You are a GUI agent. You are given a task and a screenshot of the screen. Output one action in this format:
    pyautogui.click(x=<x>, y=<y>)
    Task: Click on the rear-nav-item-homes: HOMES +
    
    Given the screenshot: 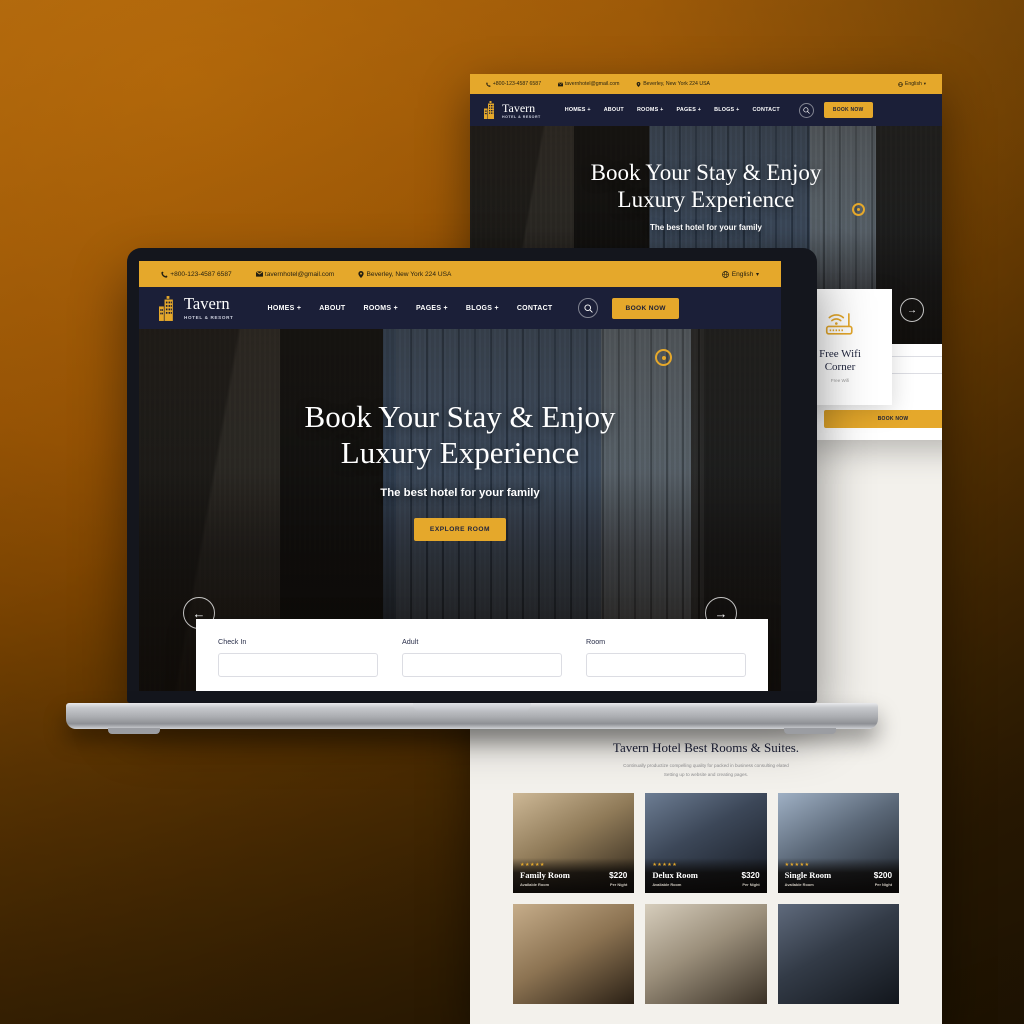 What is the action you would take?
    pyautogui.click(x=578, y=110)
    